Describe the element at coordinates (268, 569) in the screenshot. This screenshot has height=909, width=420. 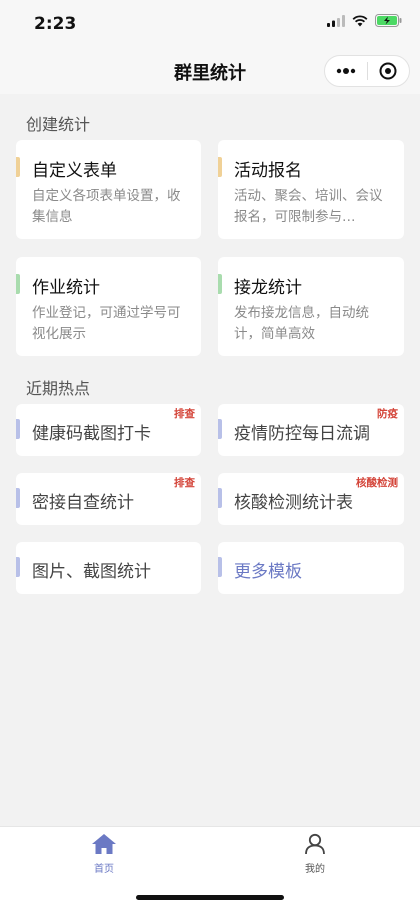
I see `more-templates-link: 更多模板` at that location.